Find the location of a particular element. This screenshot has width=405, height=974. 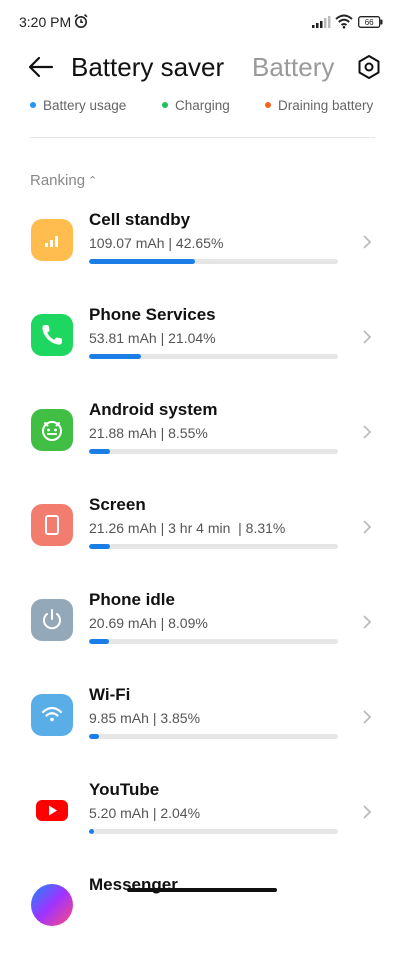

back-arrow-icon is located at coordinates (41, 67).